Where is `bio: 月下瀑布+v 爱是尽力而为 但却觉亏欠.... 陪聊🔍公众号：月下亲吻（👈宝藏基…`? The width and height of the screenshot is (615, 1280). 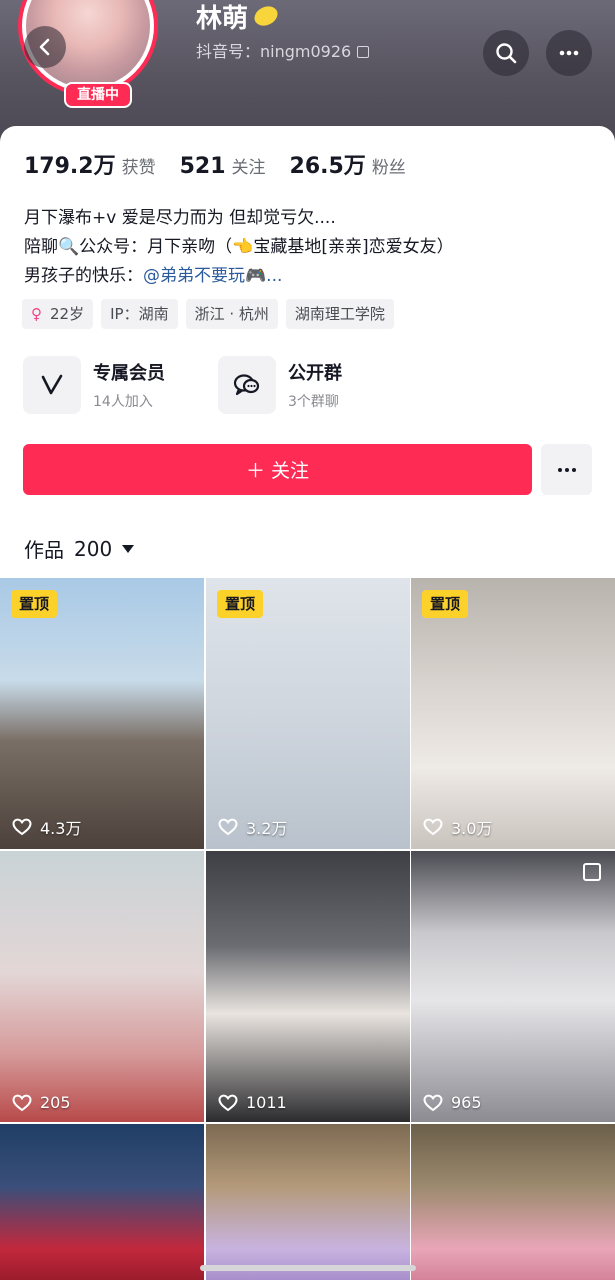 bio: 月下瀑布+v 爱是尽力而为 但却觉亏欠.... 陪聊🔍公众号：月下亲吻（👈宝藏基… is located at coordinates (309, 247).